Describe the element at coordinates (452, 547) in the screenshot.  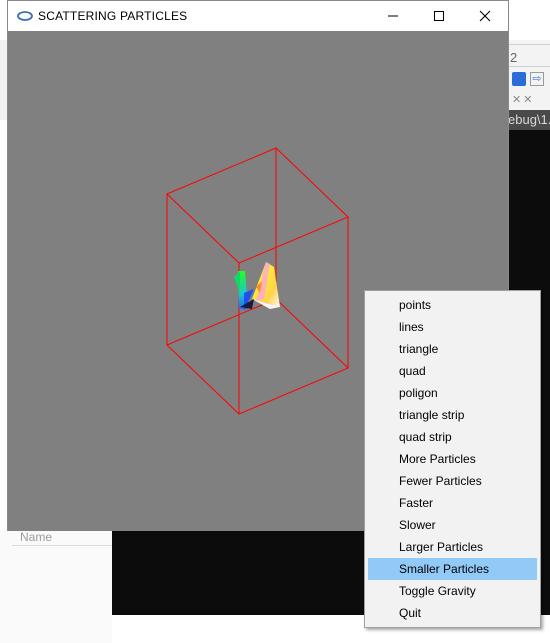
I see `menu-item-larger-particles: Larger Particles` at that location.